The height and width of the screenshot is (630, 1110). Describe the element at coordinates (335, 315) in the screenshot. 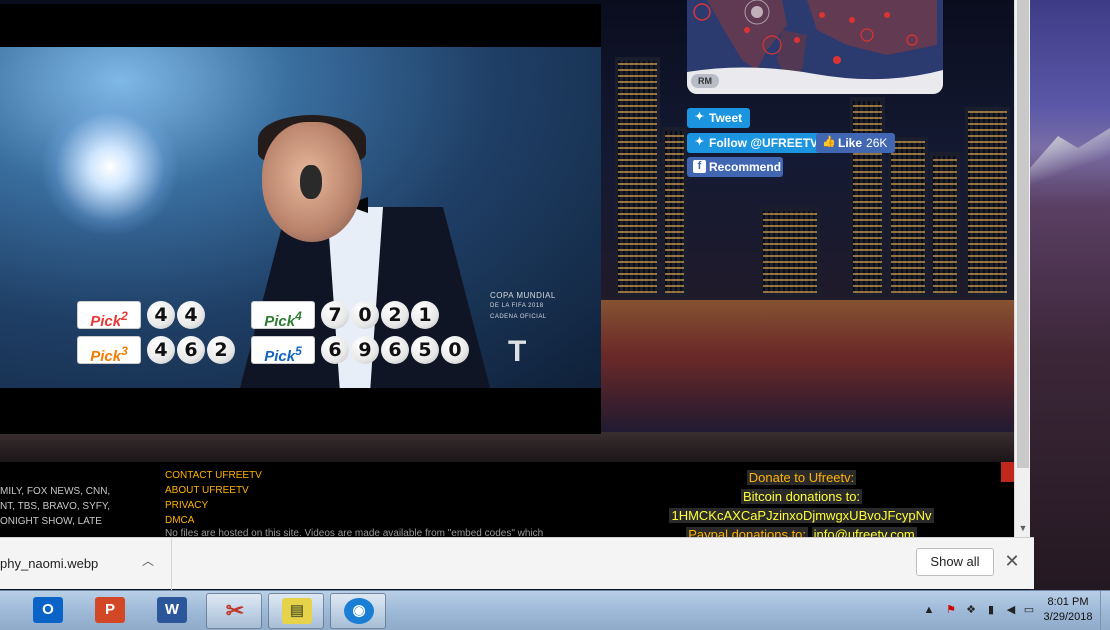

I see `pick4-ball: 7` at that location.